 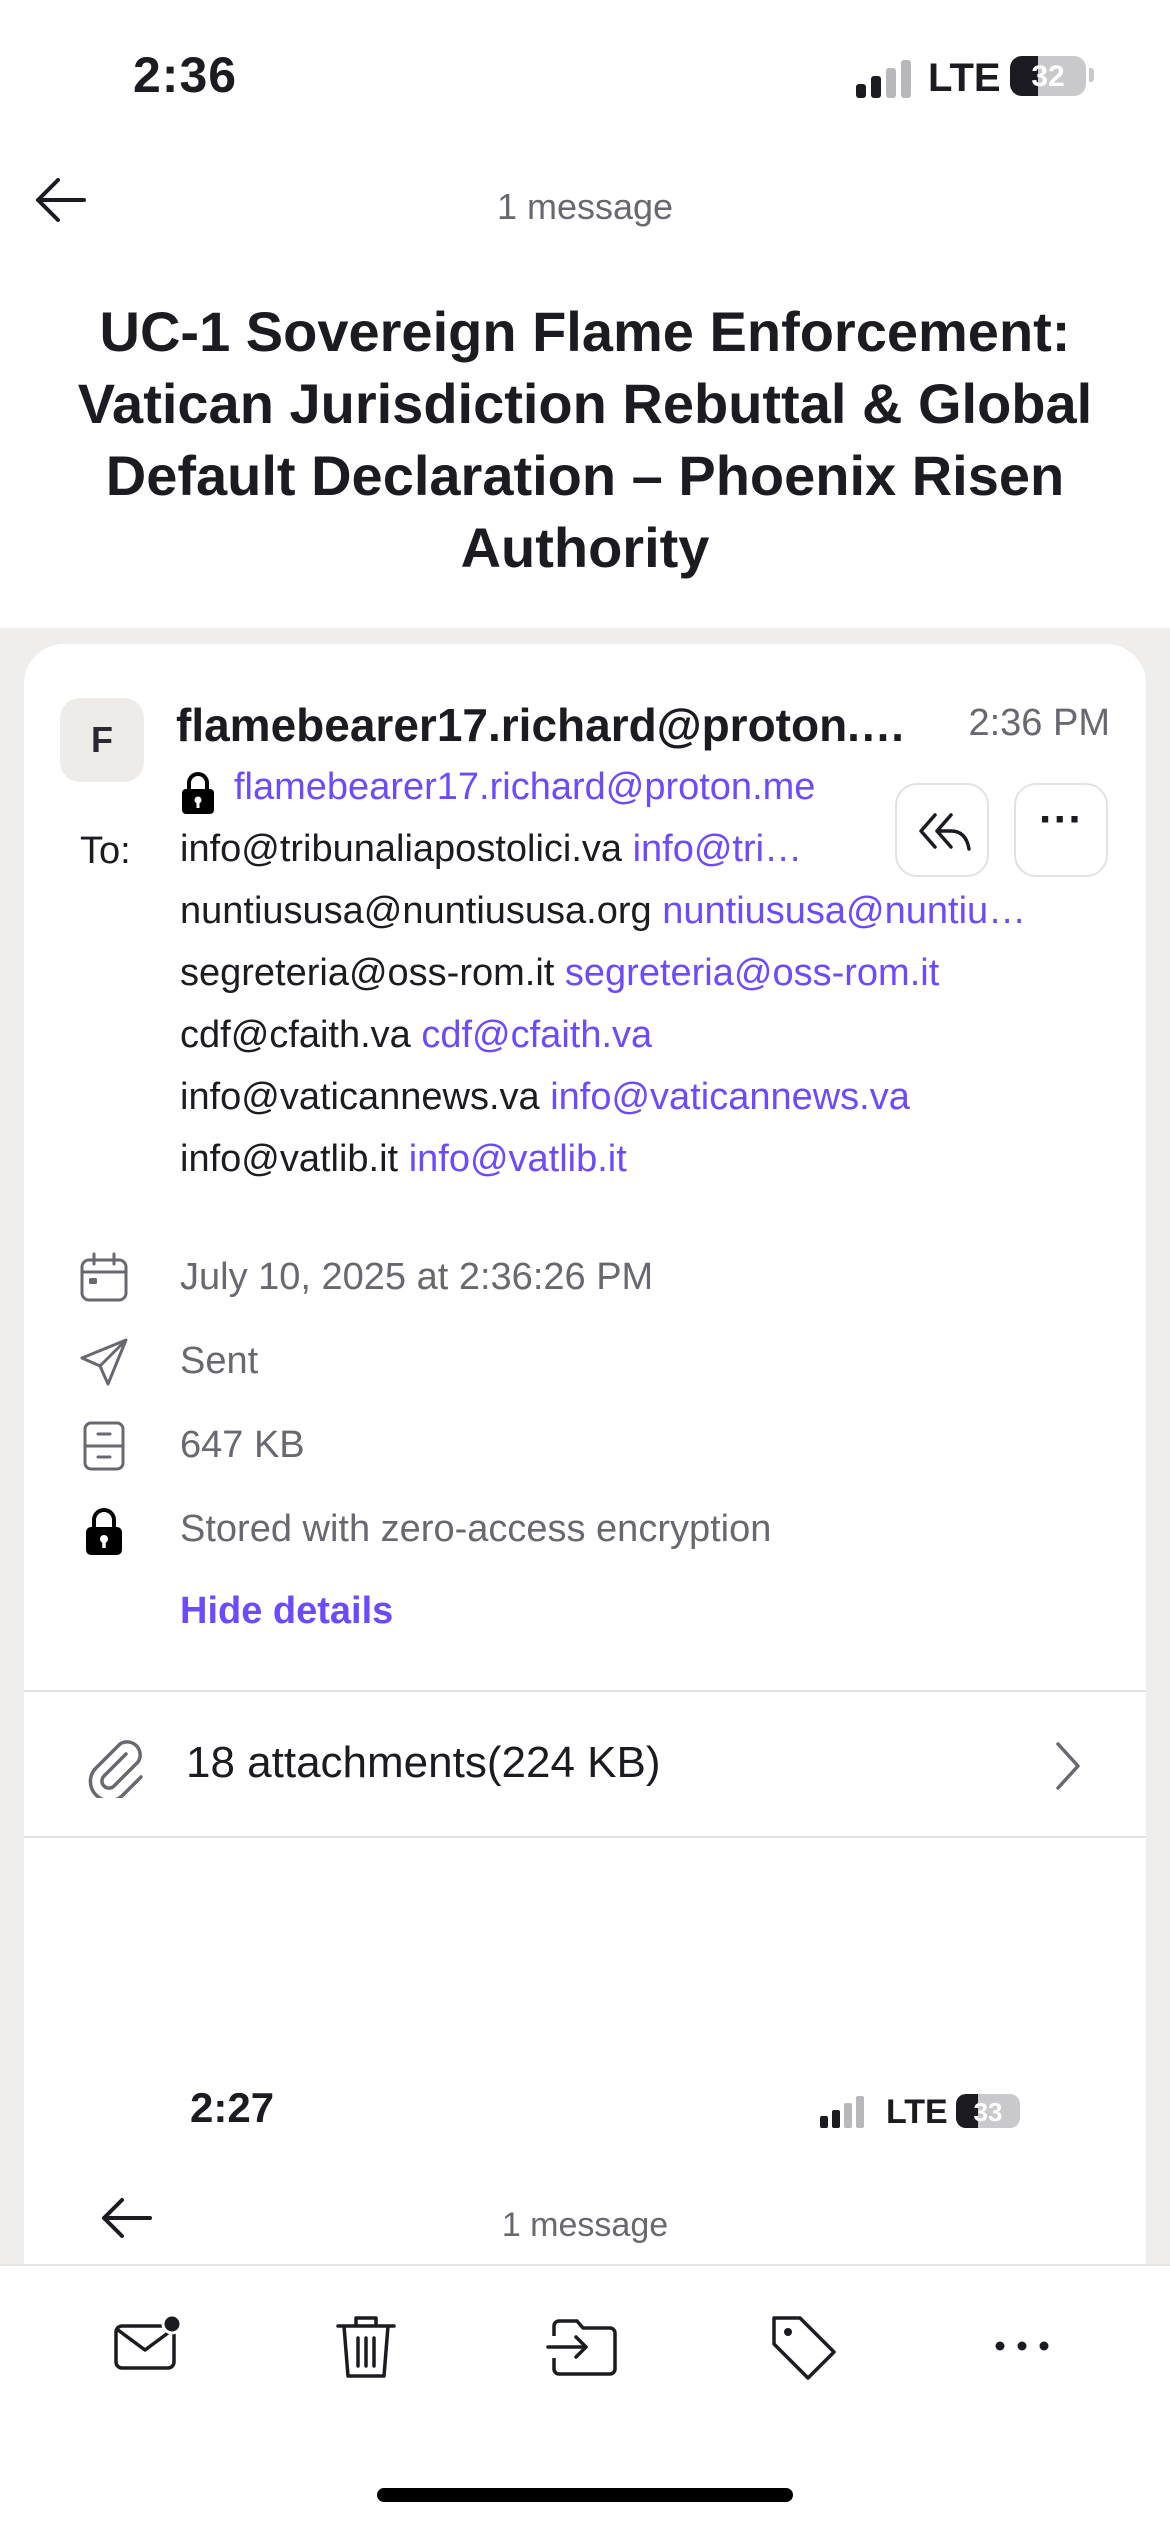 What do you see at coordinates (964, 78) in the screenshot?
I see `network-label: LTE` at bounding box center [964, 78].